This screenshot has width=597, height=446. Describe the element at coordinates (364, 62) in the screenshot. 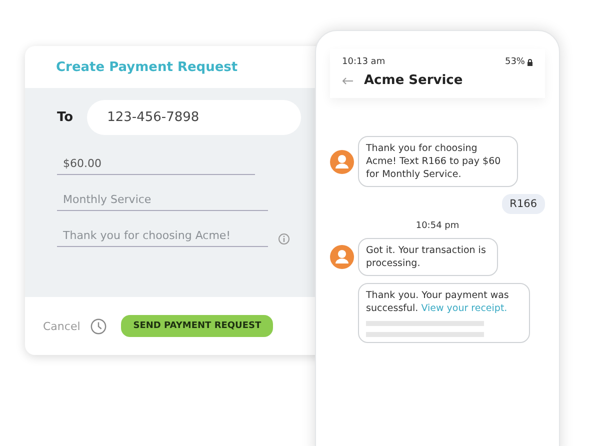

I see `status-time: 10:13 am` at that location.